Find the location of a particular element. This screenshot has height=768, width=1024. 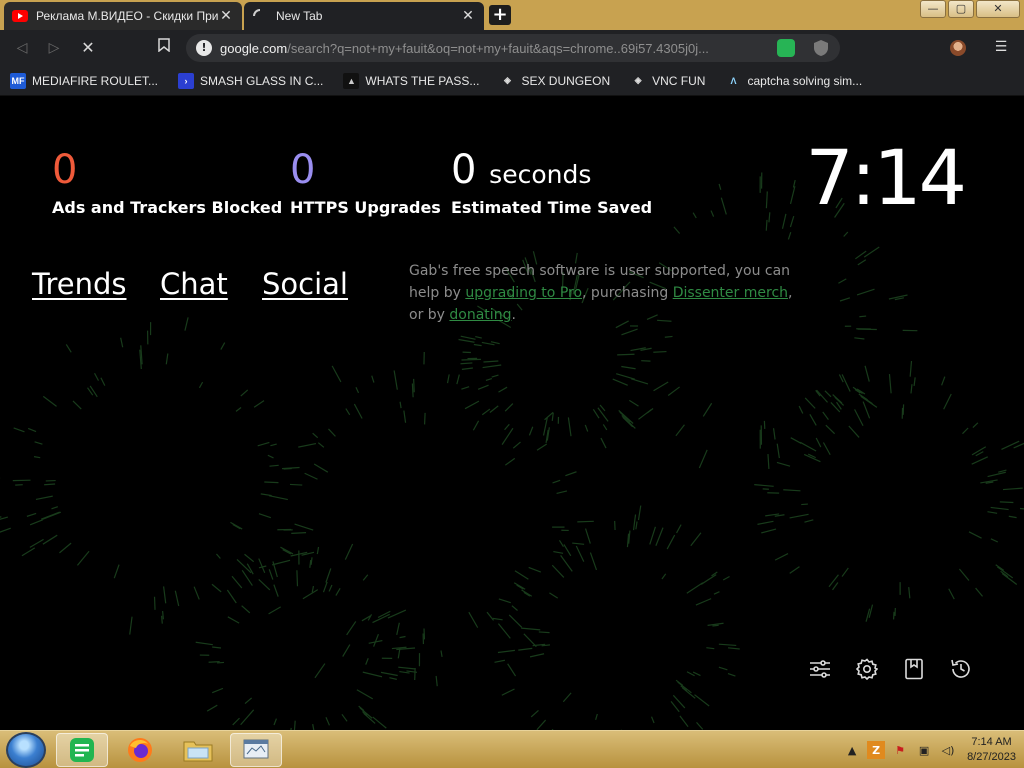

merch-link: Dissenter merch is located at coordinates (730, 293).